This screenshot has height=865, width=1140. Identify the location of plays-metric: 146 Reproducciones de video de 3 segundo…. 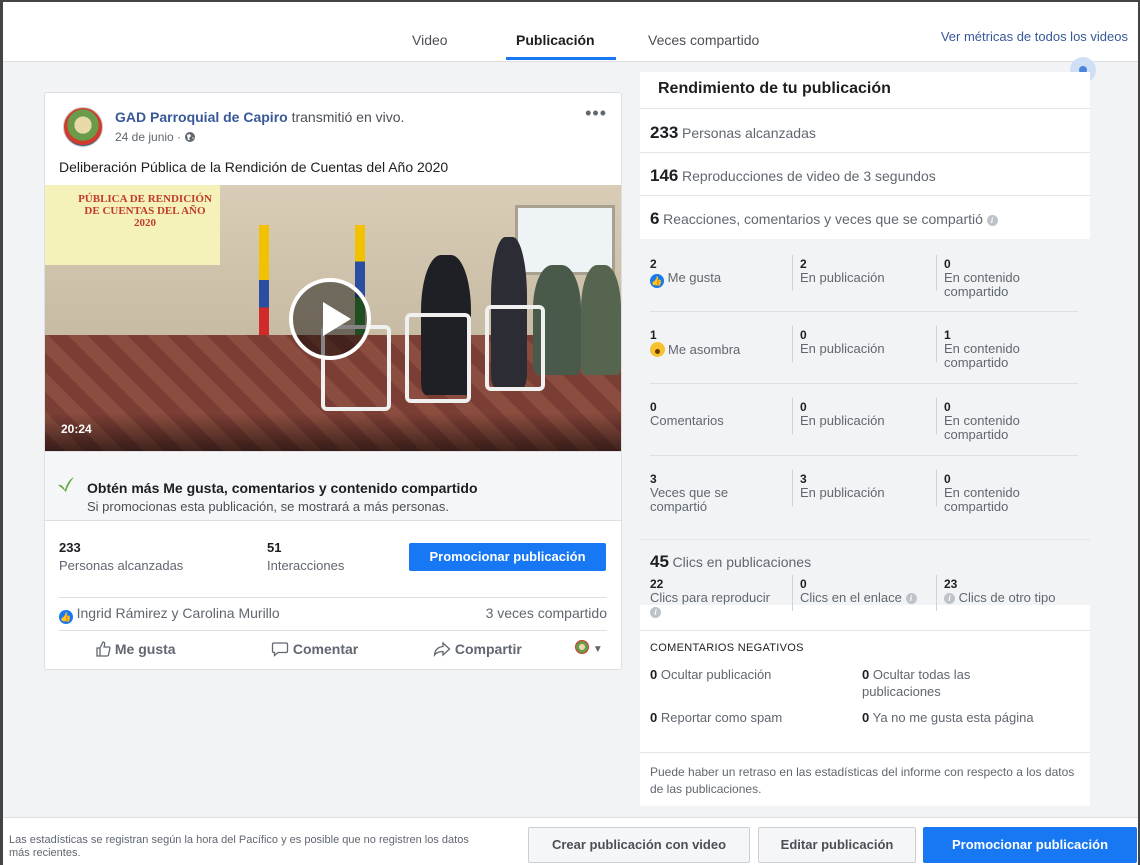
(865, 173).